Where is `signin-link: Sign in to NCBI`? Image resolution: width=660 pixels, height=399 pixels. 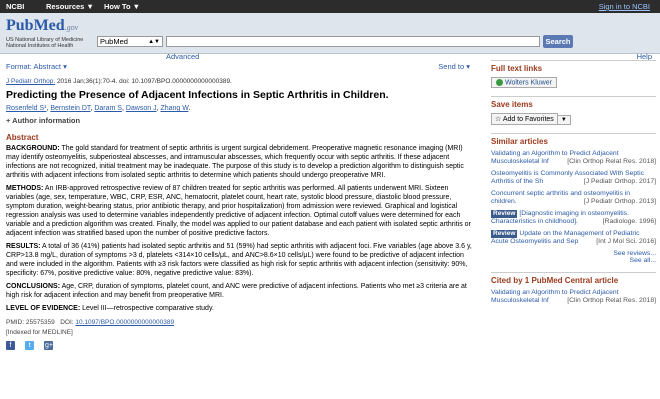
signin-link: Sign in to NCBI is located at coordinates (624, 6).